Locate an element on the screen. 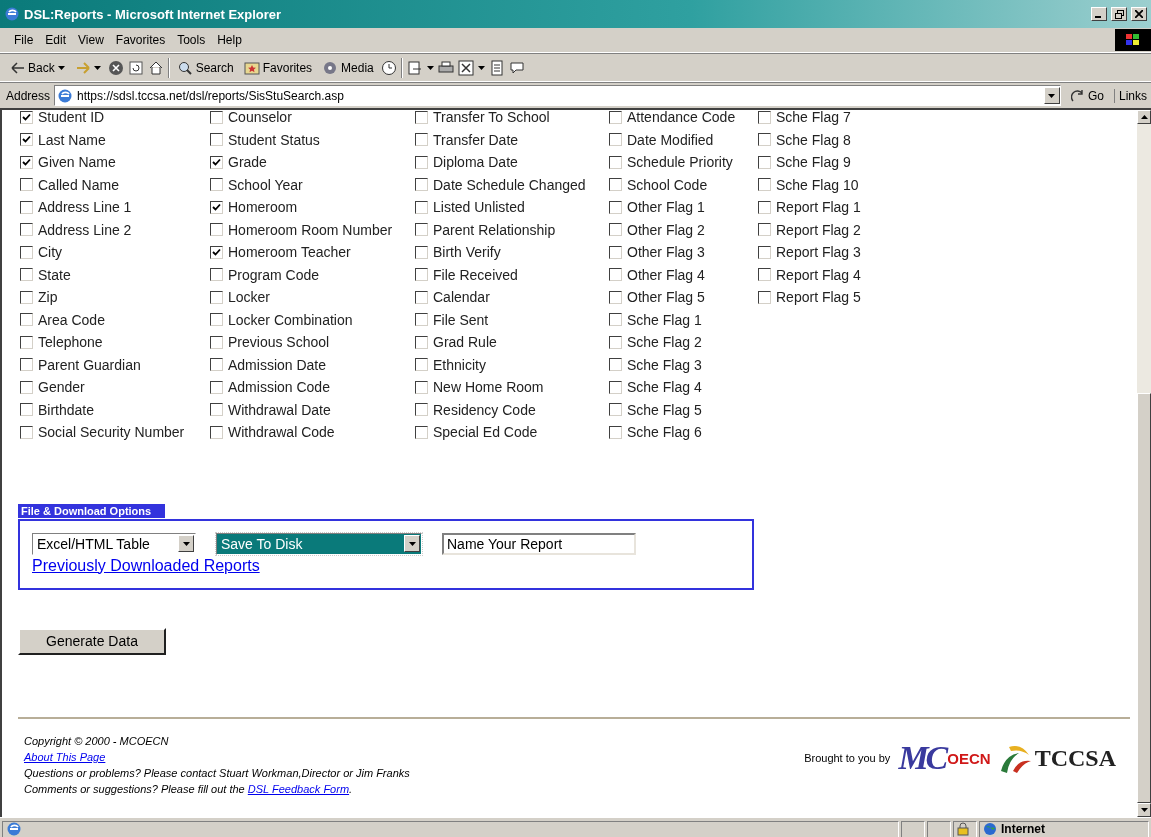 The width and height of the screenshot is (1151, 837). downloaded-reports-link: Previously Downloaded Reports is located at coordinates (146, 565).